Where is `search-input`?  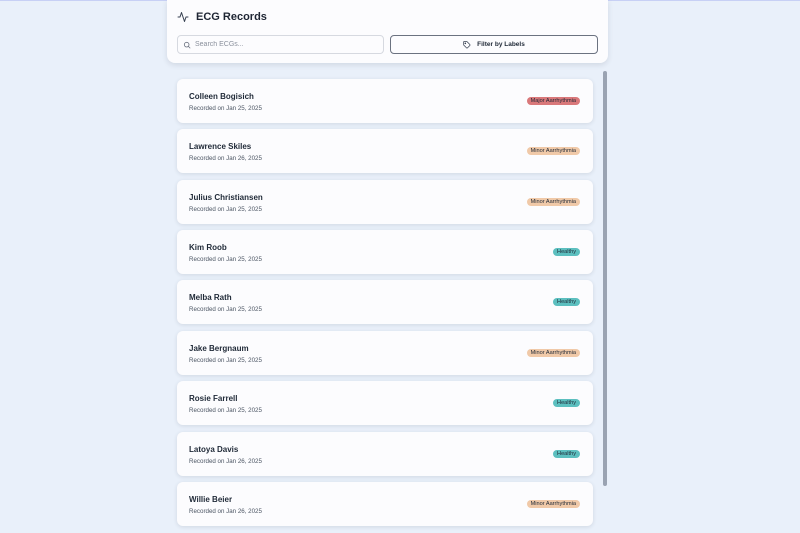
search-input is located at coordinates (285, 44).